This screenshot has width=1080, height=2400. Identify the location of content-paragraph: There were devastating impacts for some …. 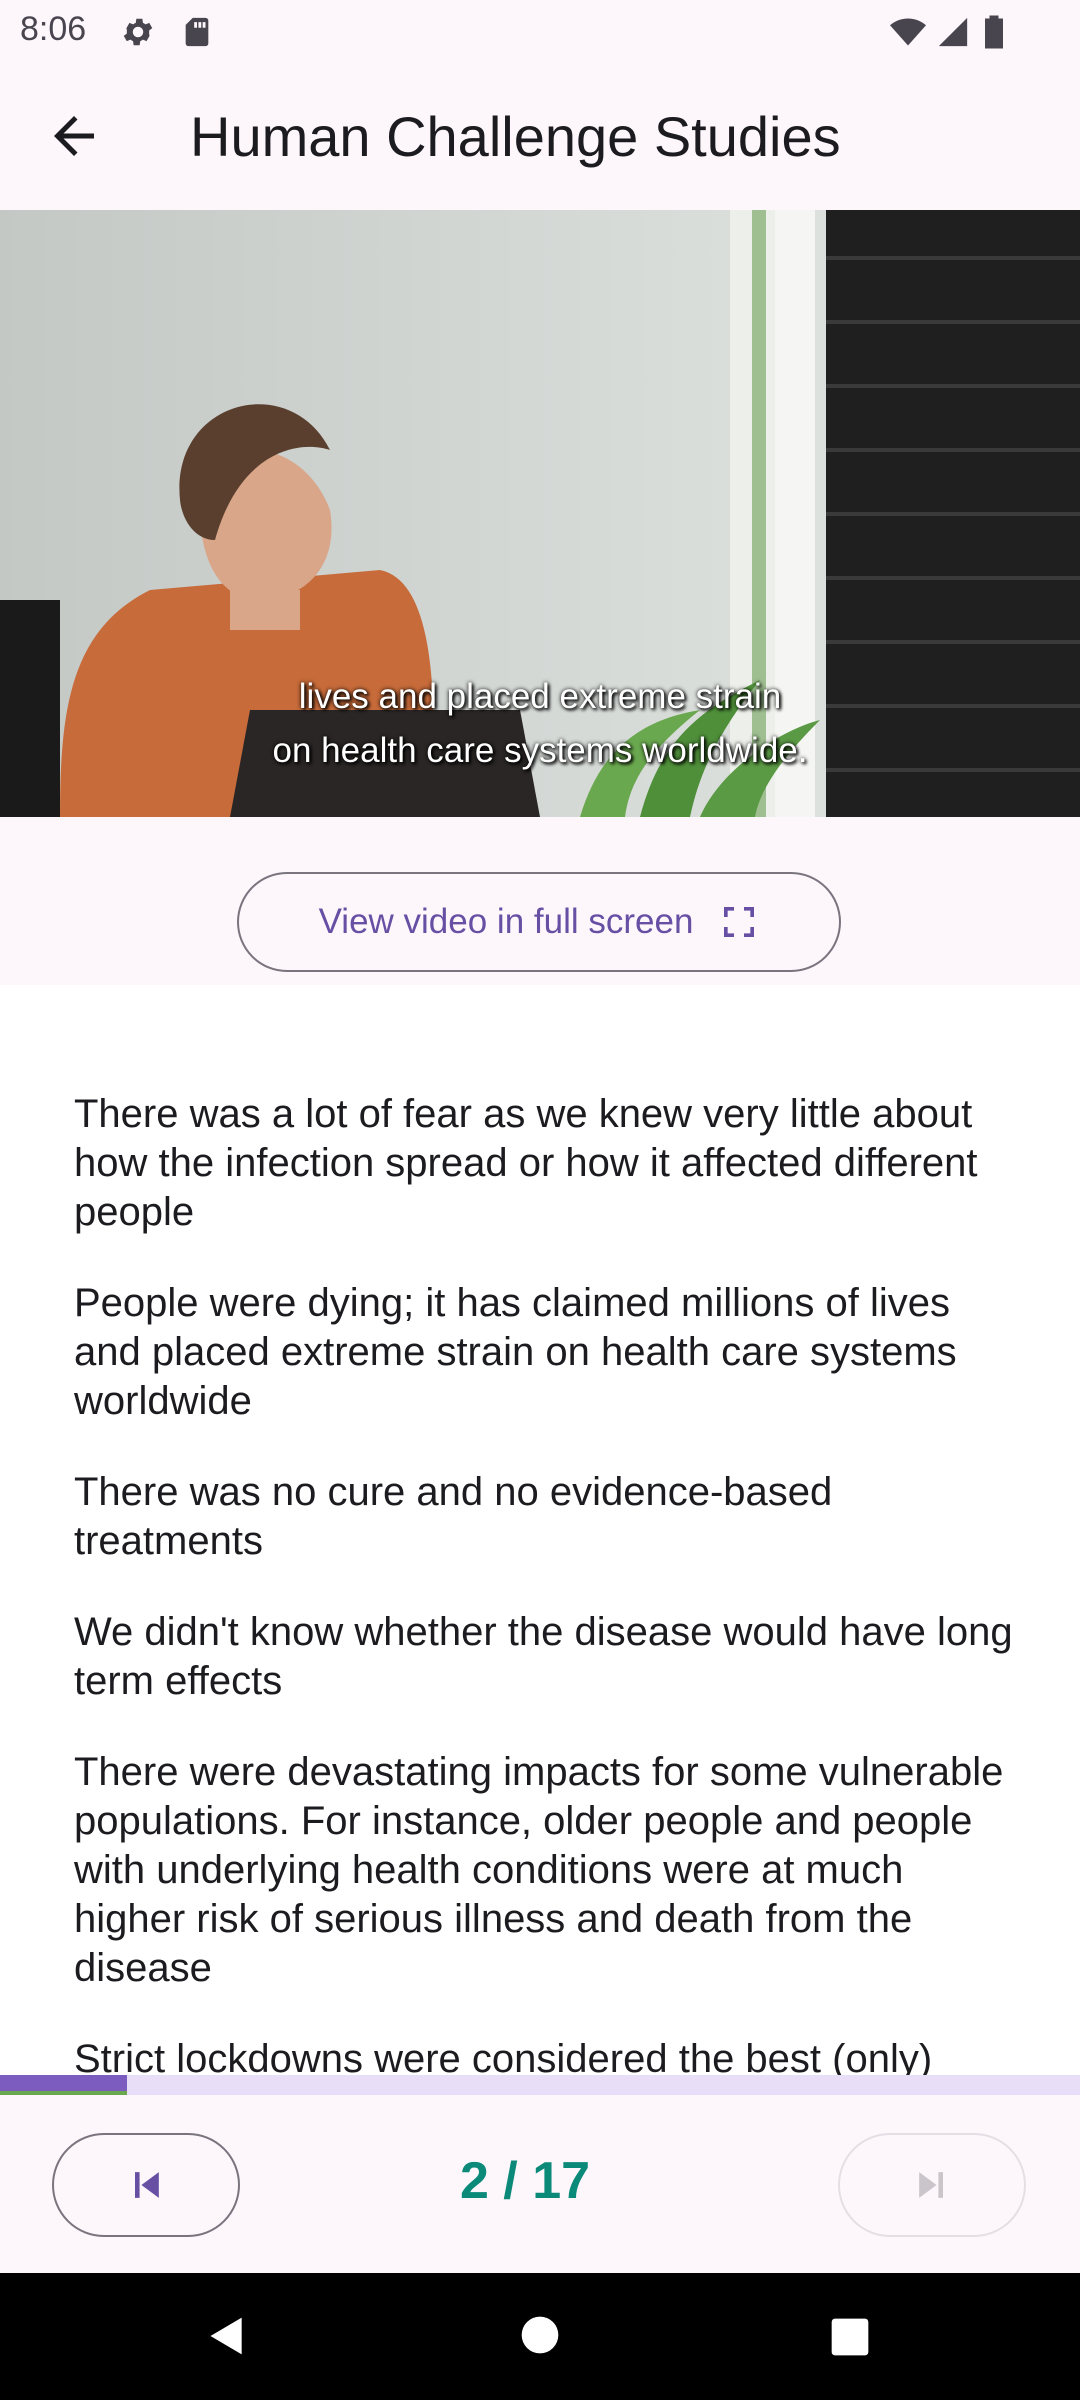
(539, 1870).